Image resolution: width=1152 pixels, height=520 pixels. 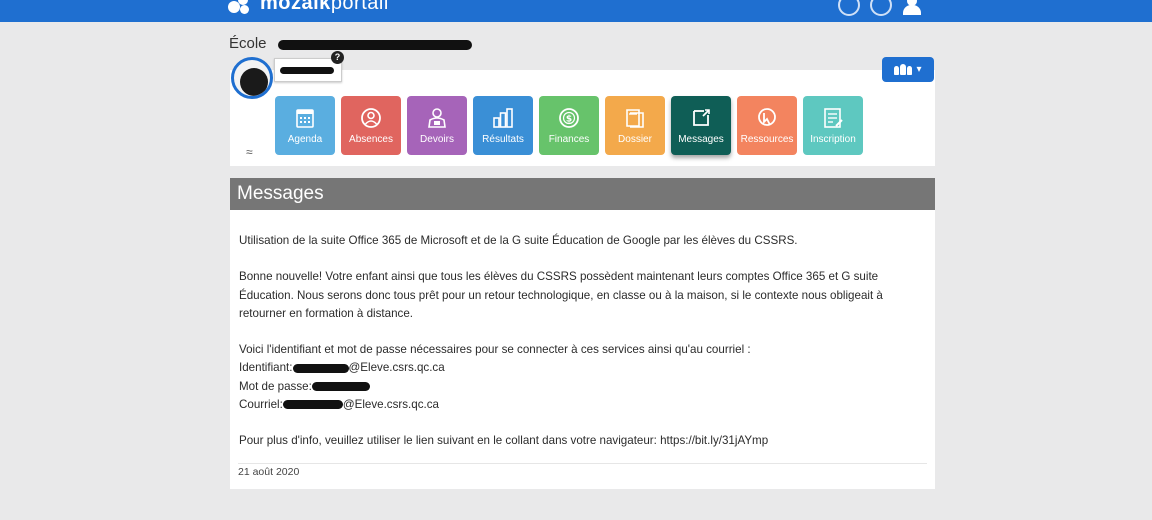 I want to click on user-icon, so click(x=912, y=7).